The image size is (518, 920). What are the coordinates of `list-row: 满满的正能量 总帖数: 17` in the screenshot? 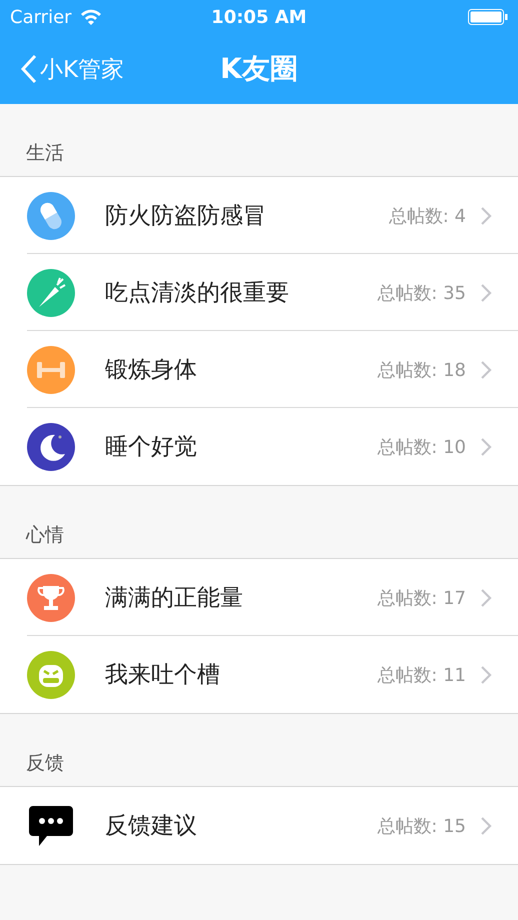 It's located at (259, 597).